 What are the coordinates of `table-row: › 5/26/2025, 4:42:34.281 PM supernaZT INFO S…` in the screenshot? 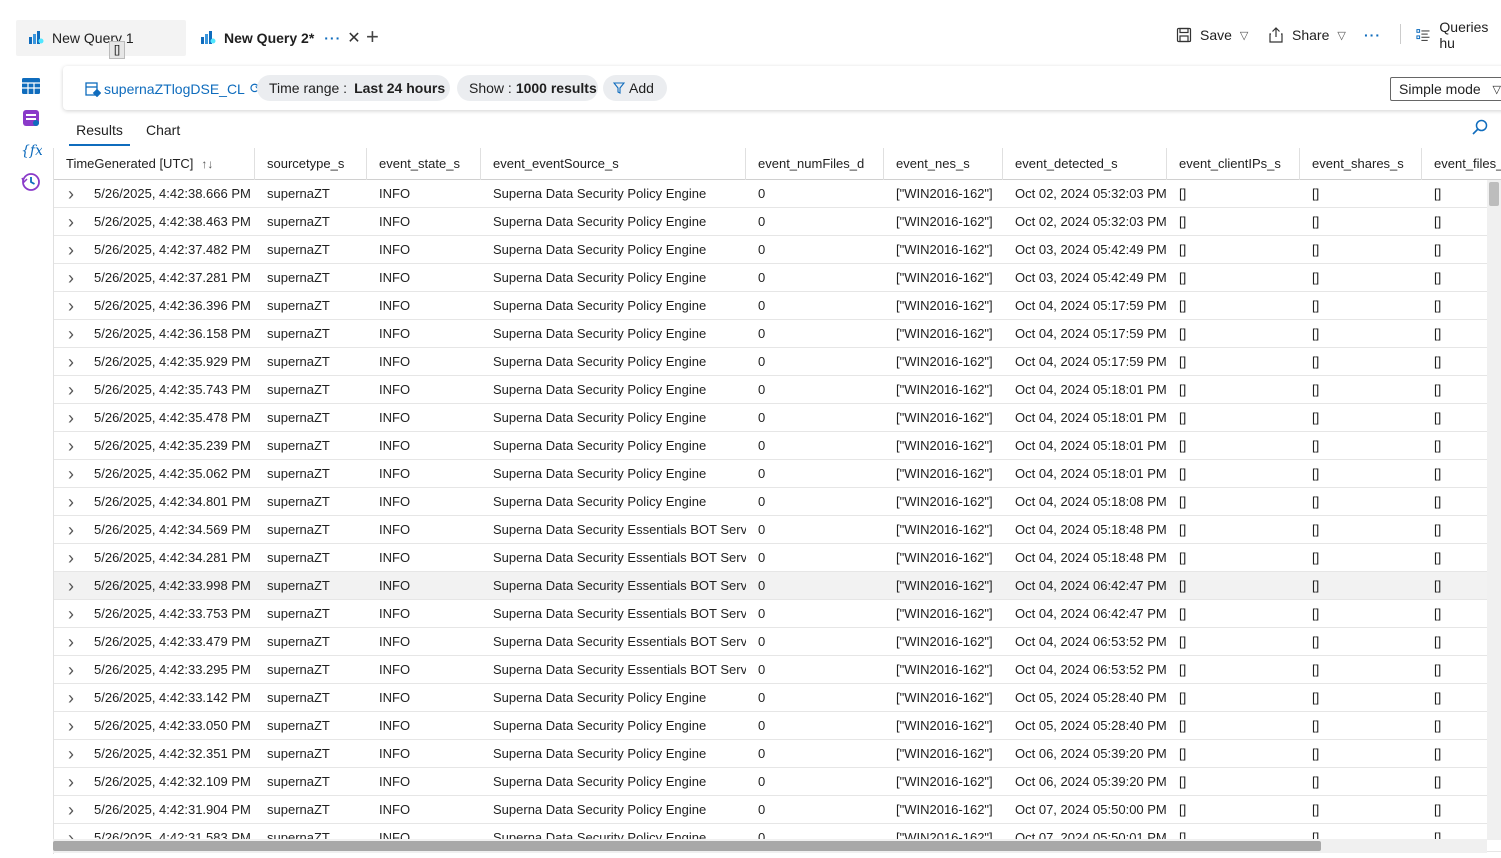 It's located at (777, 558).